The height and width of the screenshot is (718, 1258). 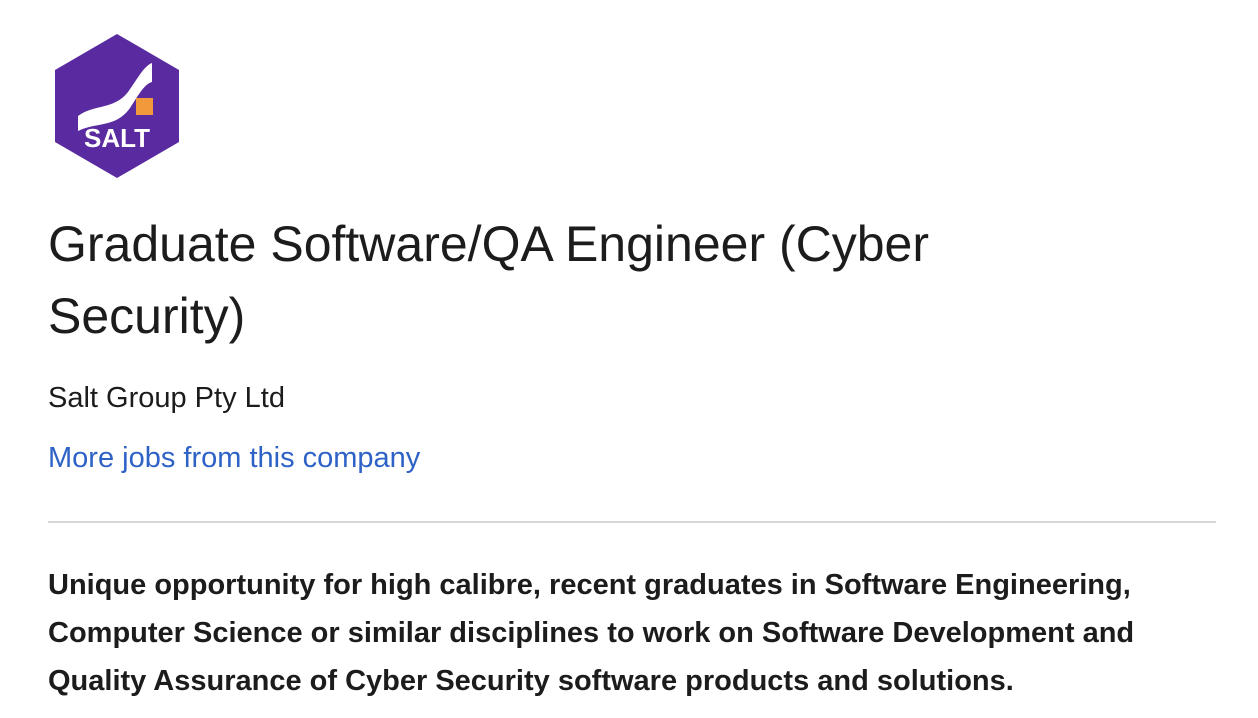 What do you see at coordinates (166, 398) in the screenshot?
I see `company-name: Salt Group Pty Ltd` at bounding box center [166, 398].